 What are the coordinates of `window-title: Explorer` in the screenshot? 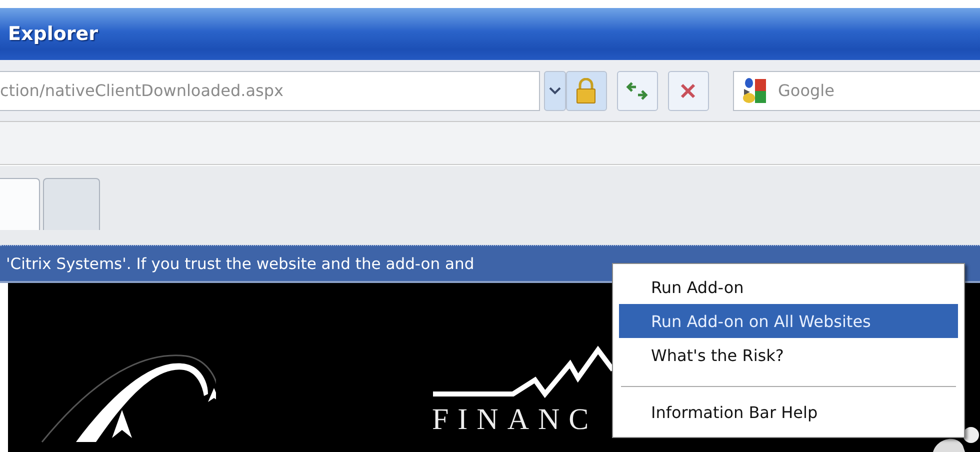 It's located at (53, 34).